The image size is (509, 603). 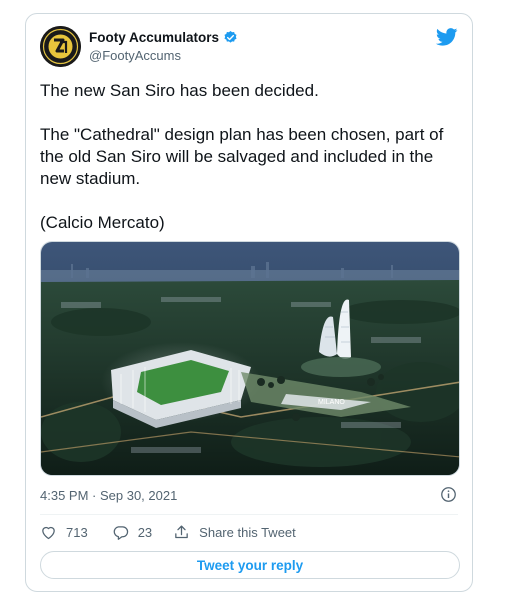 What do you see at coordinates (48, 533) in the screenshot?
I see `heart-icon` at bounding box center [48, 533].